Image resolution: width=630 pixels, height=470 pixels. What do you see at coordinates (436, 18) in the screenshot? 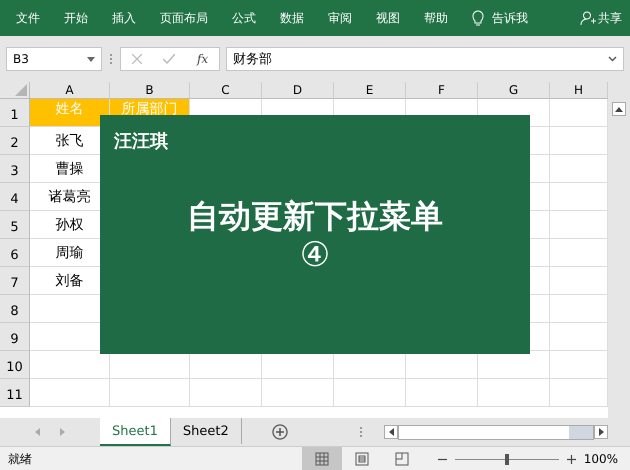
I see `ribbon-tab: 帮助` at bounding box center [436, 18].